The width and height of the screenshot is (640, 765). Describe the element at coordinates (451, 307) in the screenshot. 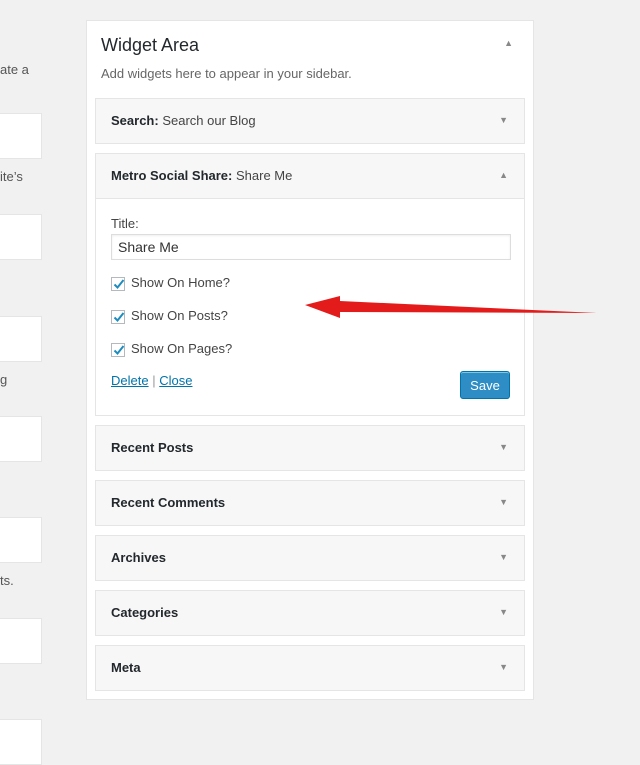

I see `annotation-arrow-icon` at that location.